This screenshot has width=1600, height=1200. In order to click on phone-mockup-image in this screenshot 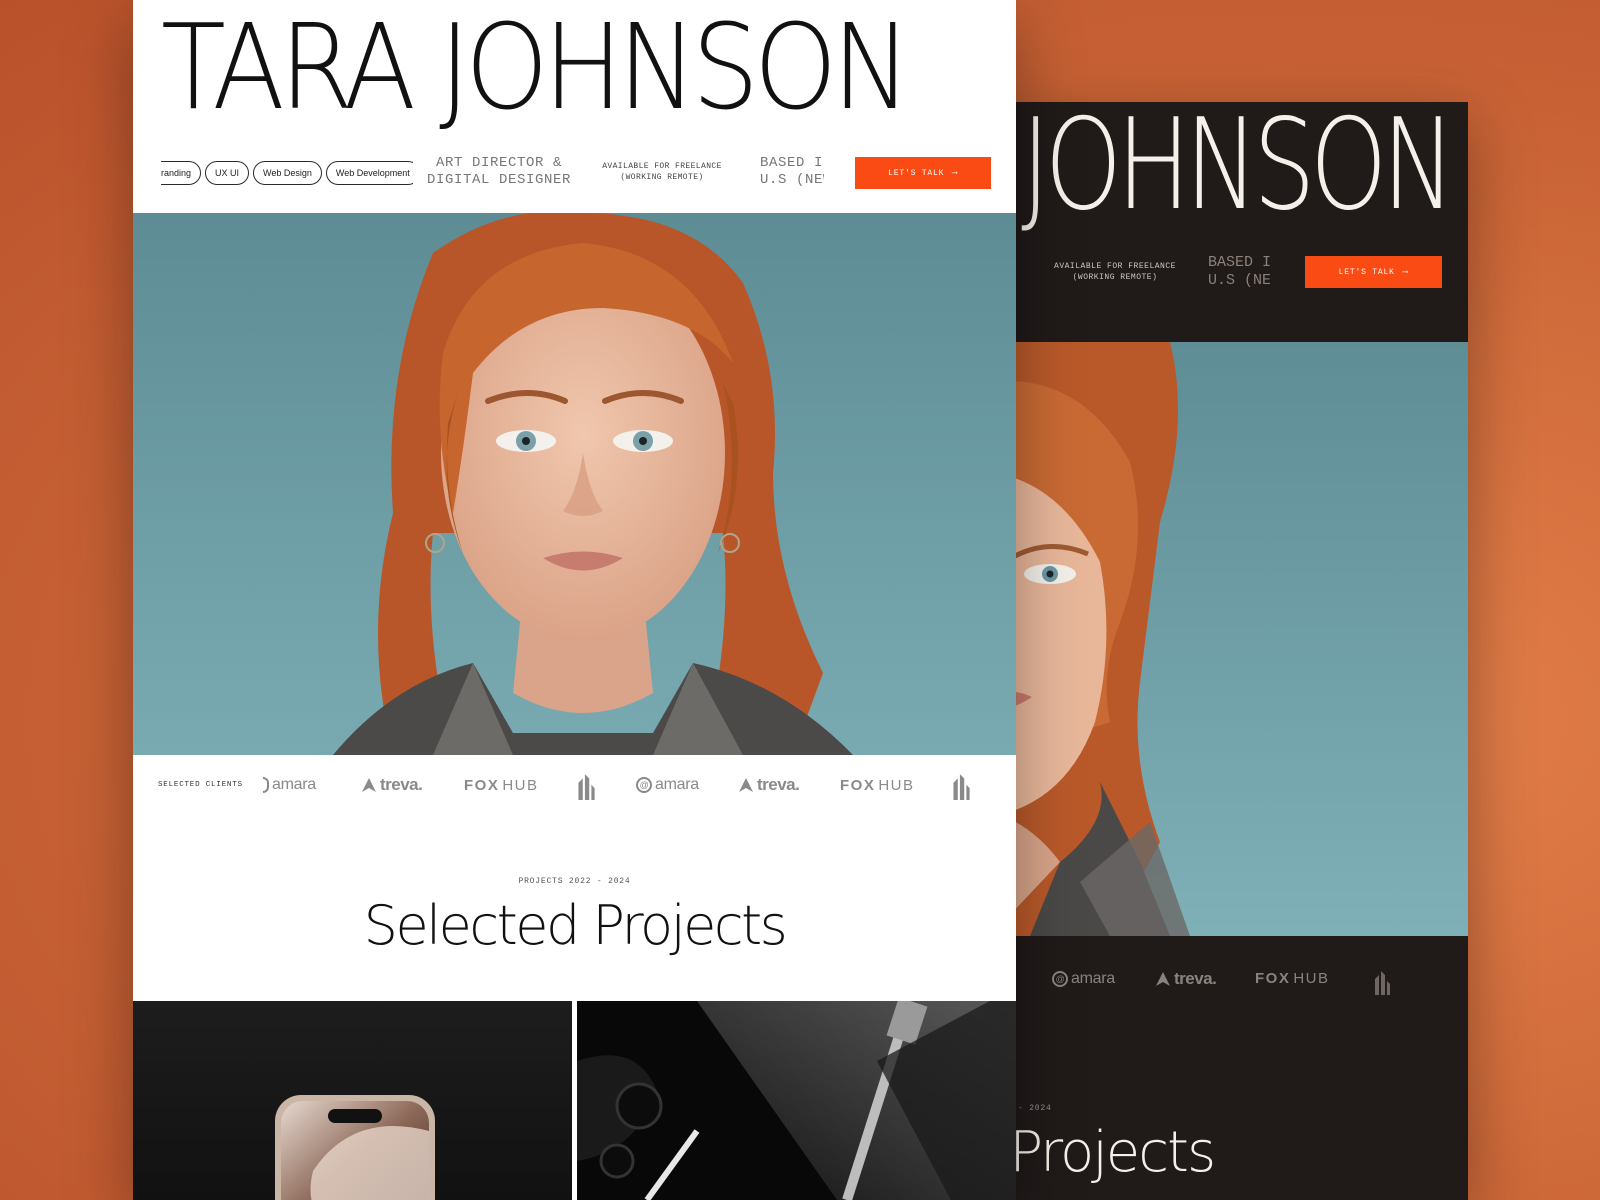, I will do `click(355, 1147)`.